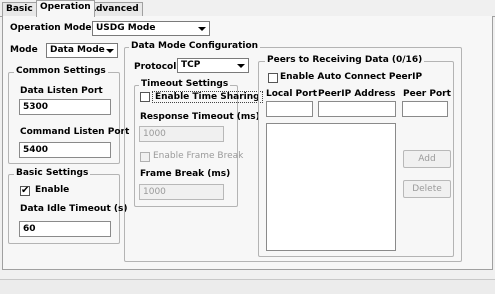 The image size is (495, 294). I want to click on peer-ip-input, so click(357, 109).